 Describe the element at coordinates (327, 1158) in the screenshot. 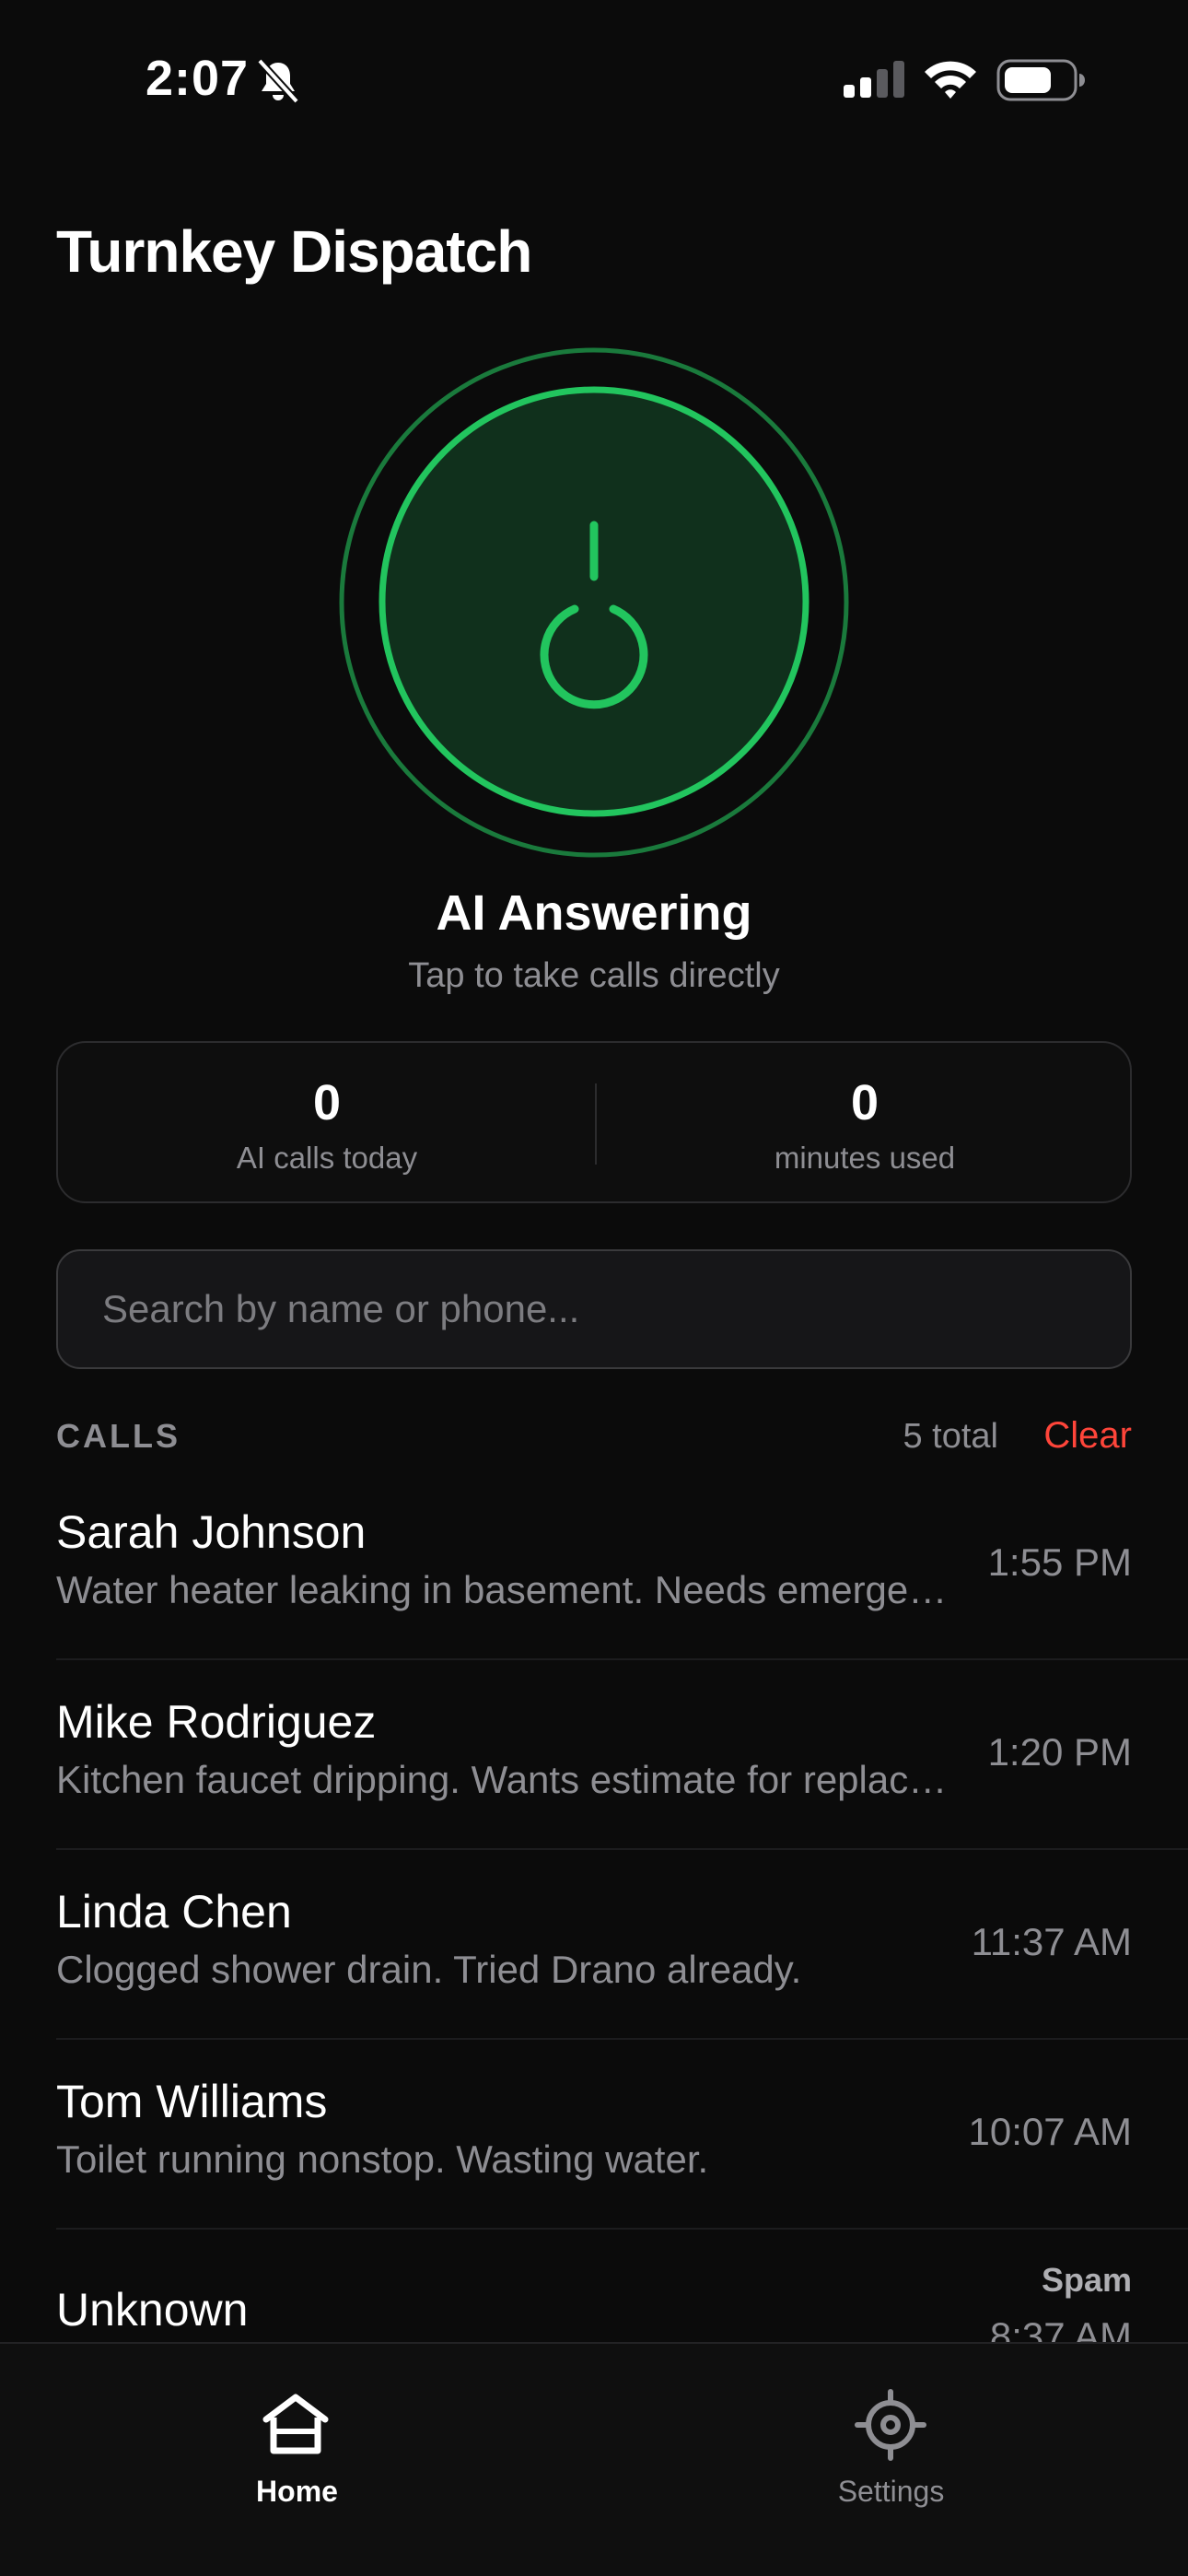

I see `stat-label: AI calls today` at that location.